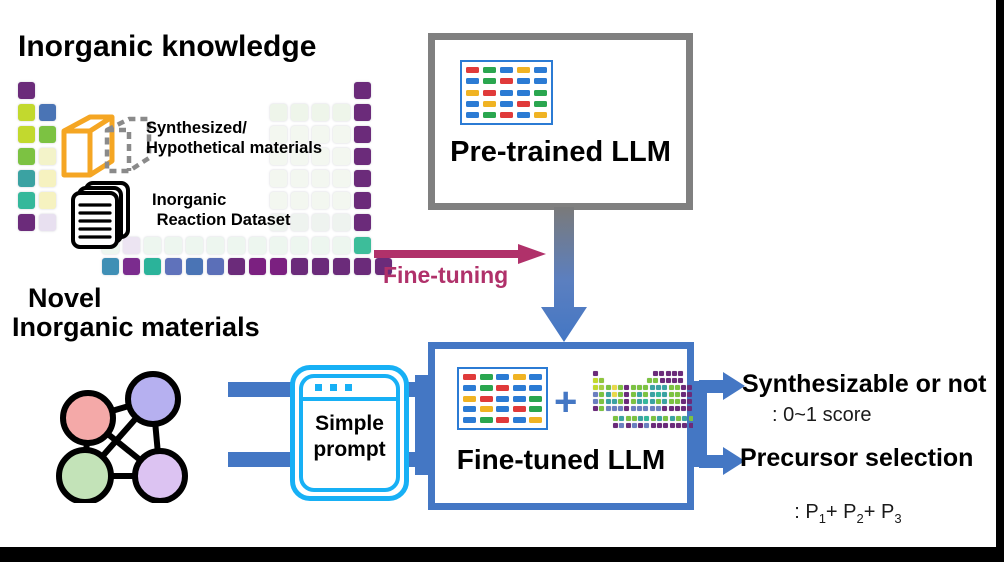  I want to click on simple-prompt-window: Simple prompt, so click(349, 433).